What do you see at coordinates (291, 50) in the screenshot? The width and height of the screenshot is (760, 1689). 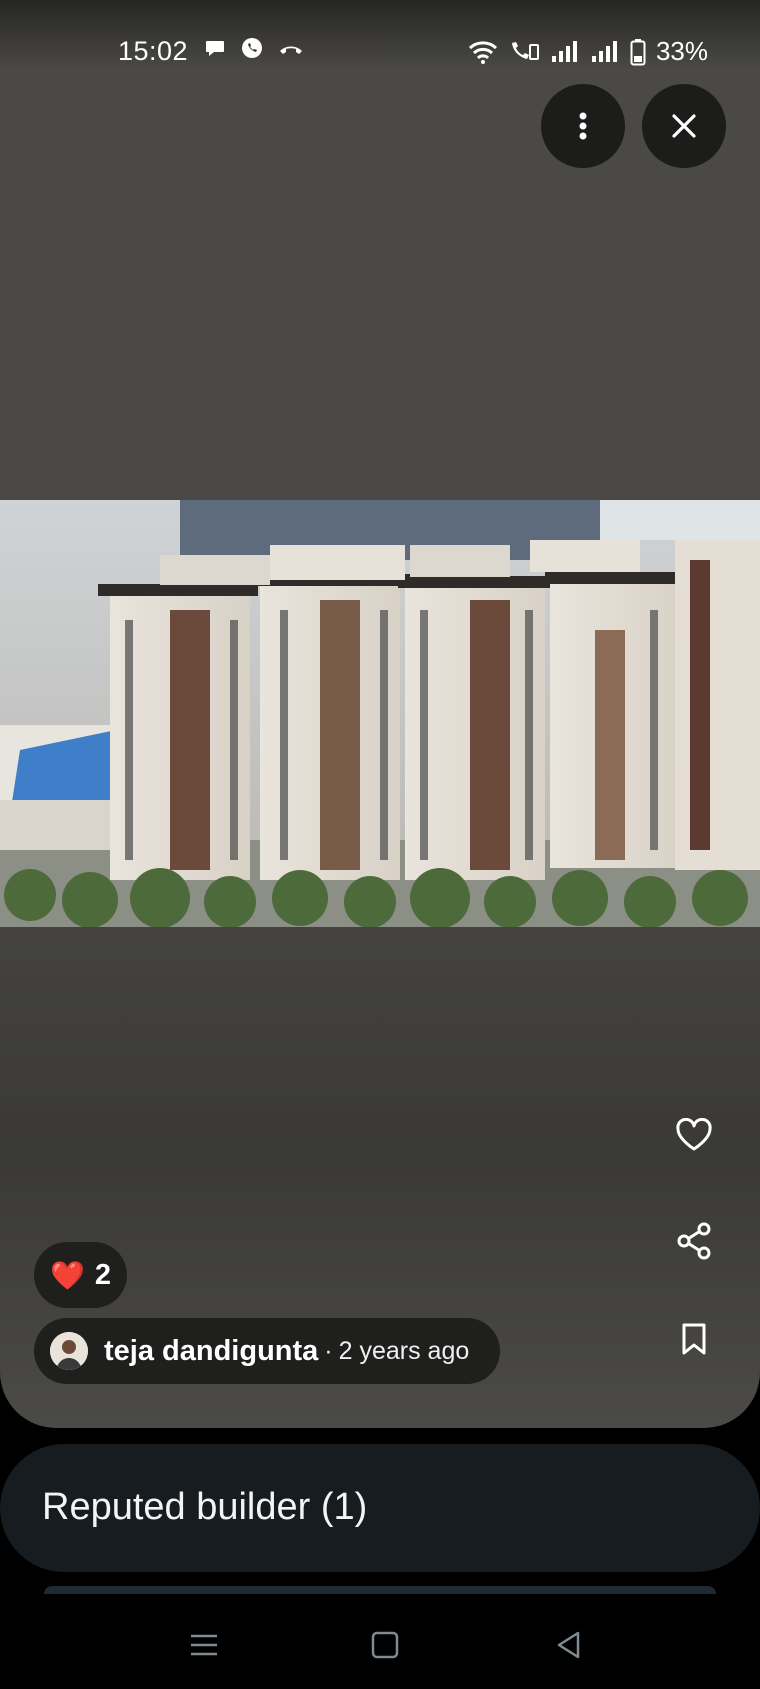 I see `missed-call-icon` at bounding box center [291, 50].